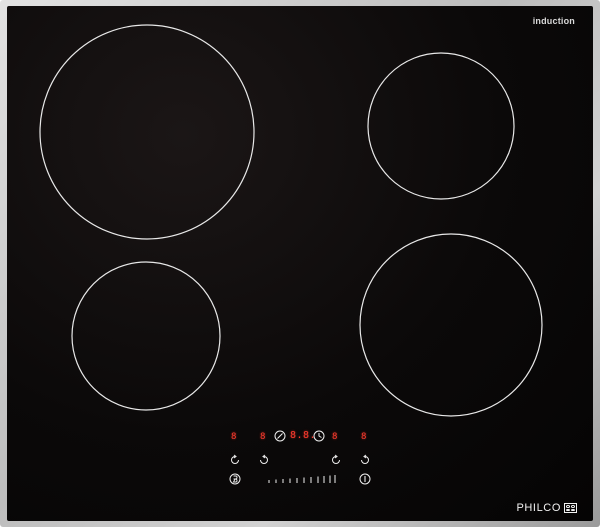  Describe the element at coordinates (538, 508) in the screenshot. I see `brand-name: PHILCO` at that location.